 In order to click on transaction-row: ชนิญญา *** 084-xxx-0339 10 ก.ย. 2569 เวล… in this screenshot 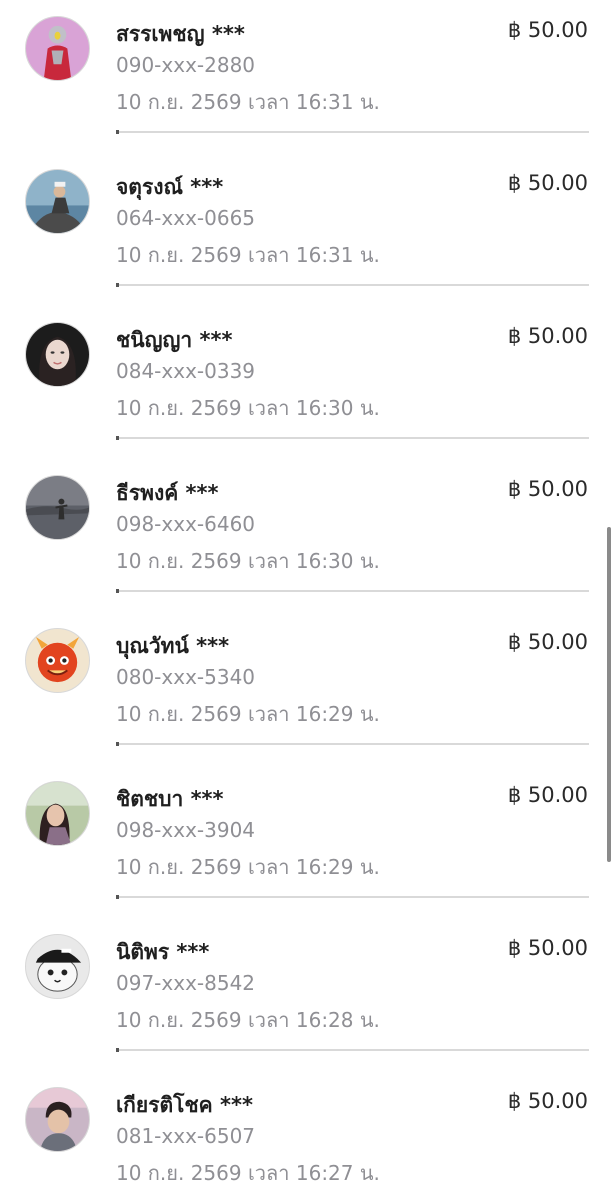, I will do `click(307, 363)`.